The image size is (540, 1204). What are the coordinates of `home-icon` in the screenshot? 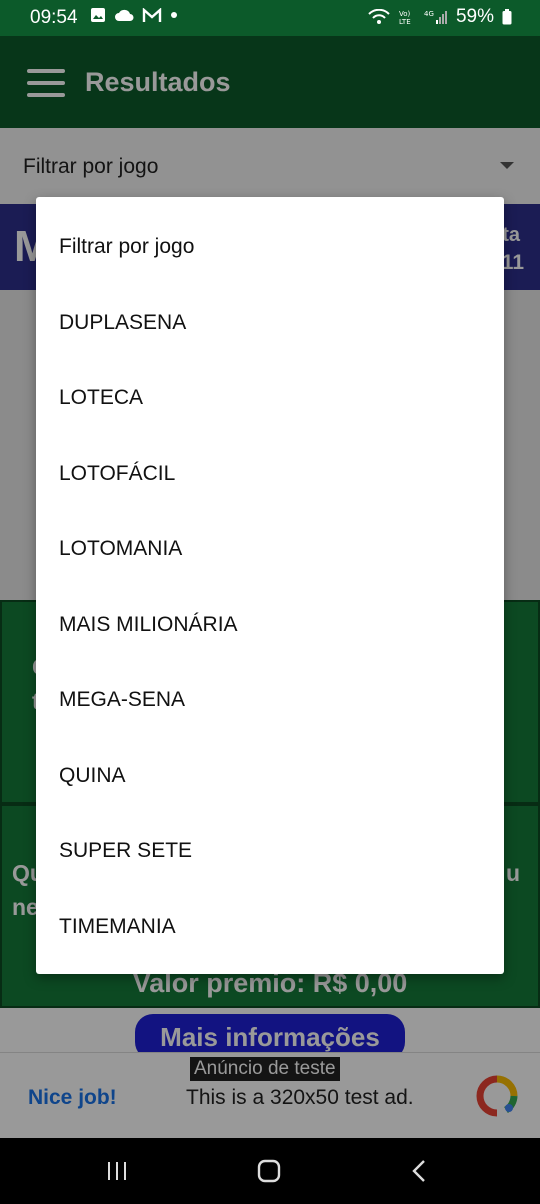 It's located at (269, 1171).